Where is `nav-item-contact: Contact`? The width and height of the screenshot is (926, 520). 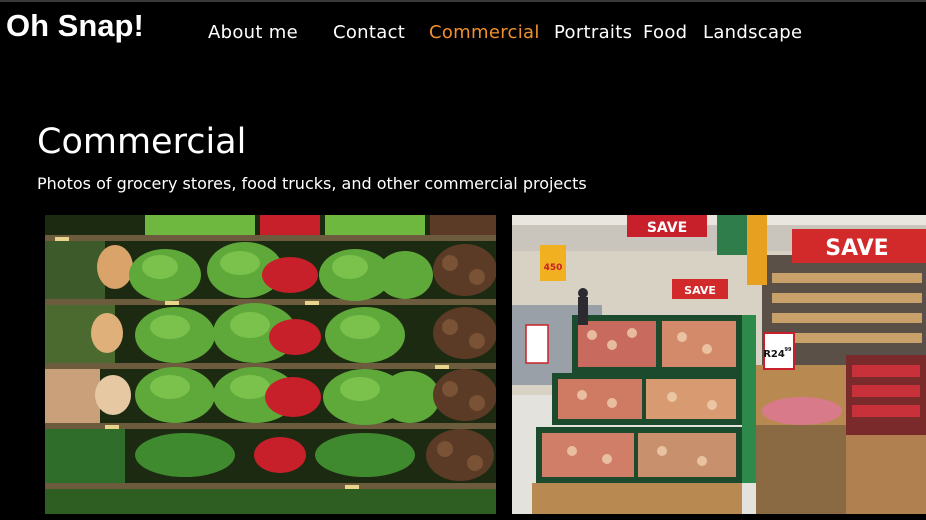
nav-item-contact: Contact is located at coordinates (369, 32).